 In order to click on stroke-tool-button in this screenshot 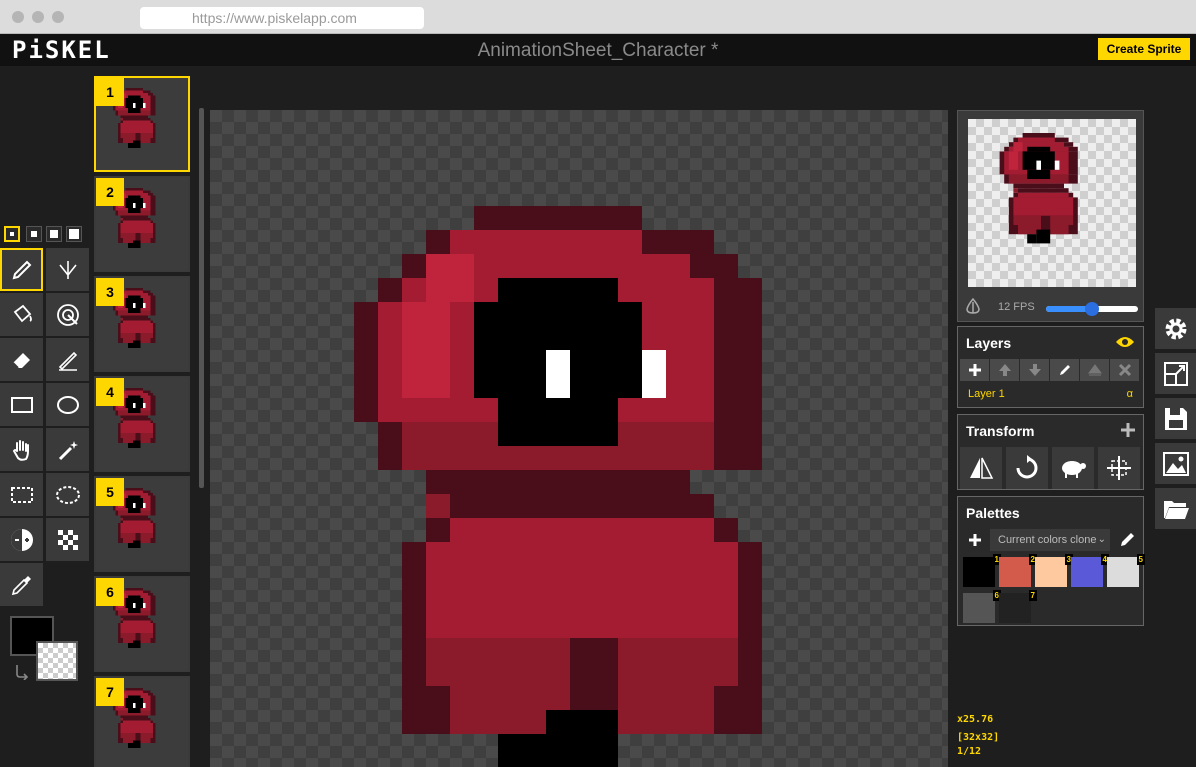, I will do `click(67, 359)`.